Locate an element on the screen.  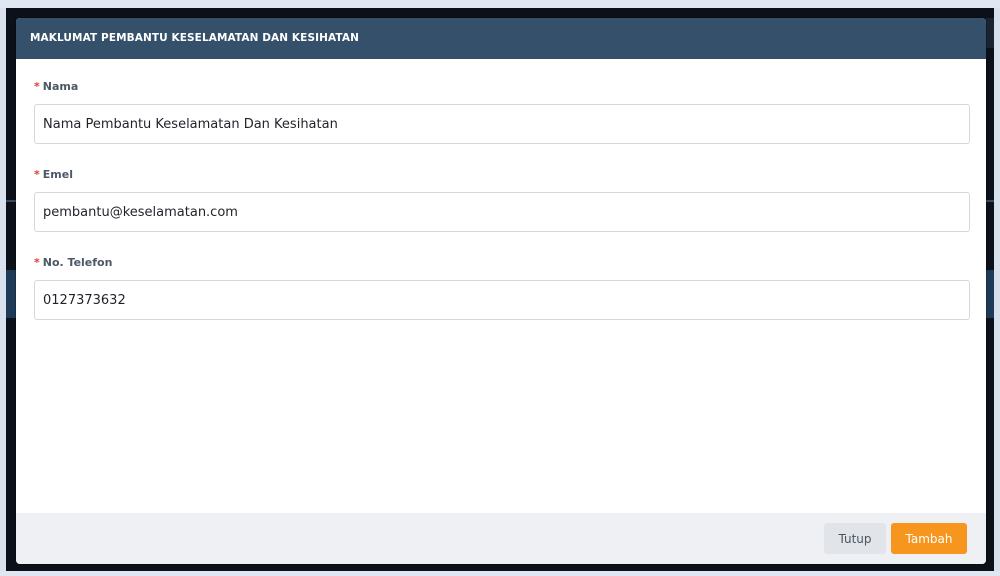
emel-input is located at coordinates (502, 212).